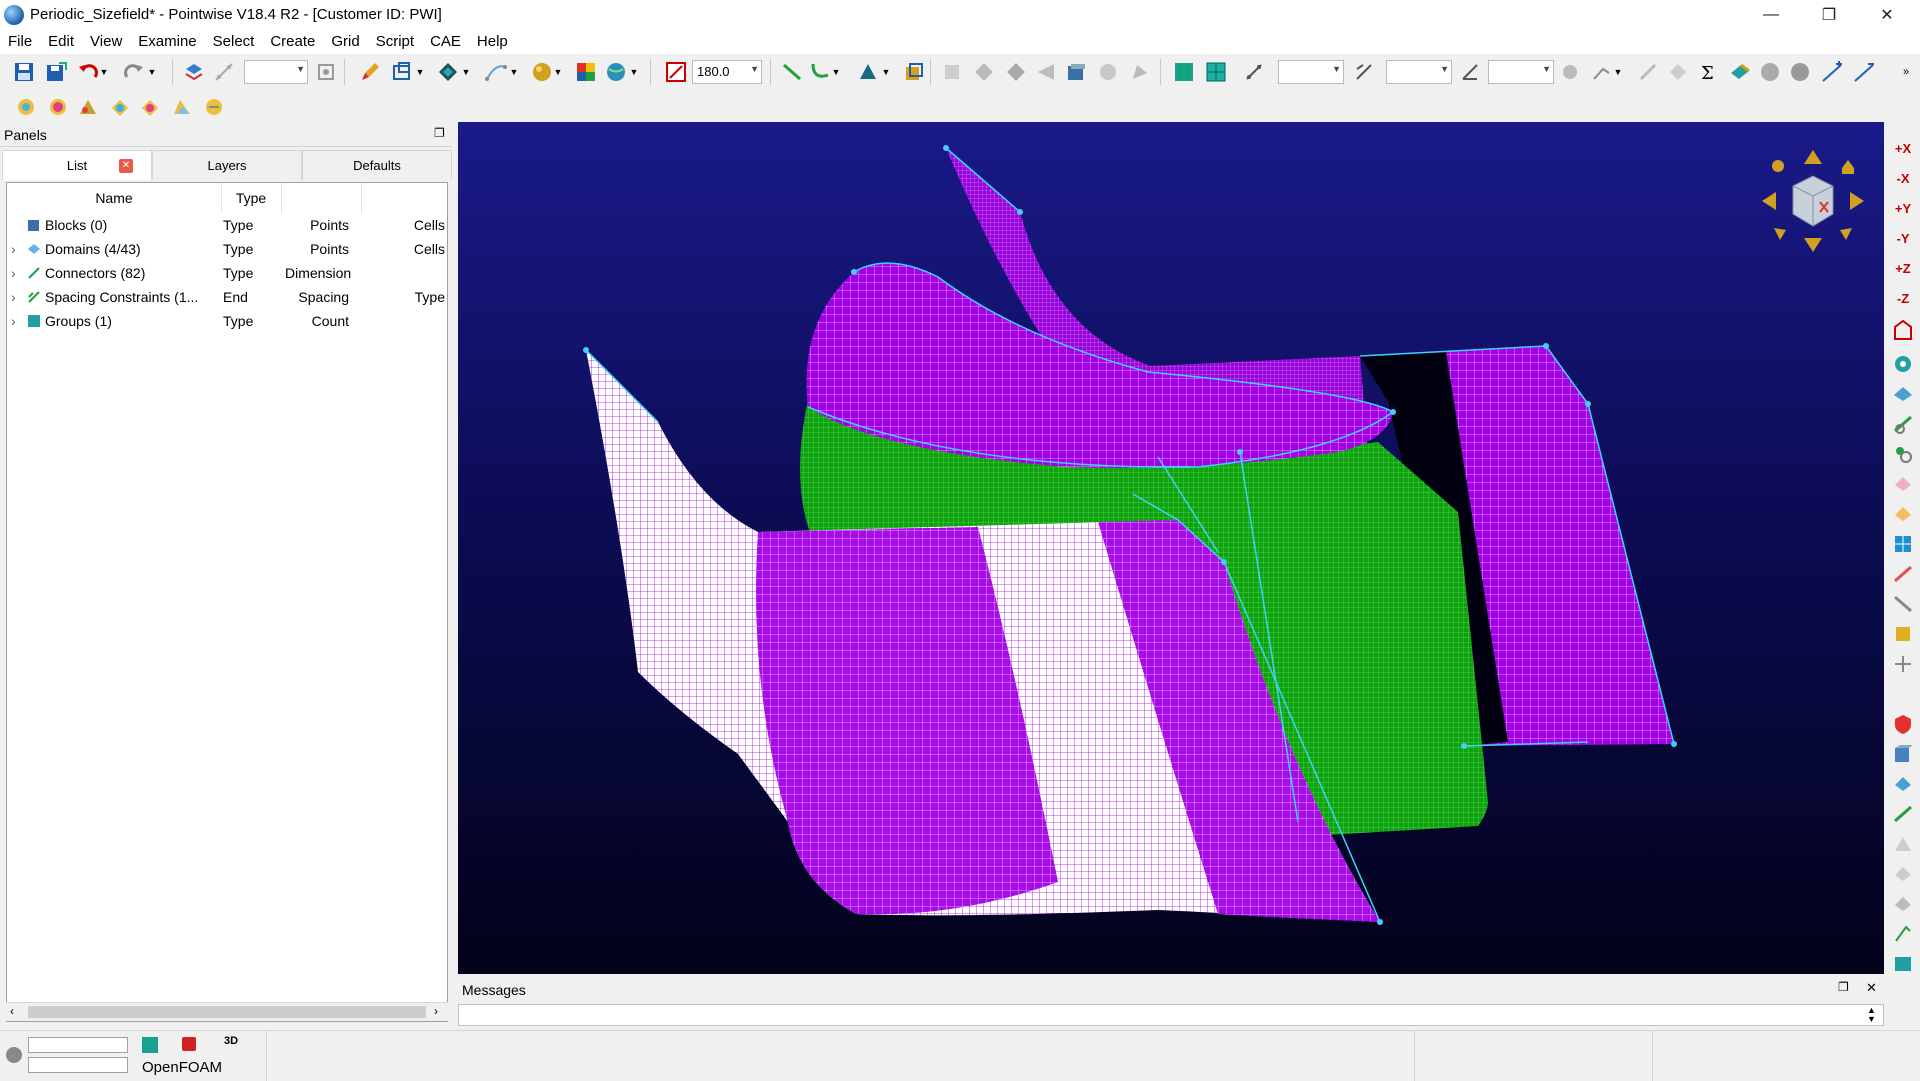  What do you see at coordinates (1311, 72) in the screenshot?
I see `dimension-combo: ▼` at bounding box center [1311, 72].